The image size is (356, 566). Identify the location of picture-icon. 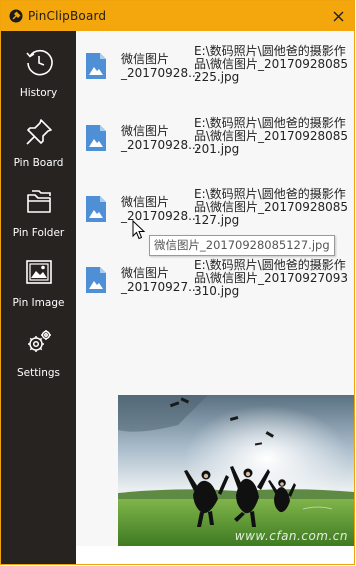
(39, 272).